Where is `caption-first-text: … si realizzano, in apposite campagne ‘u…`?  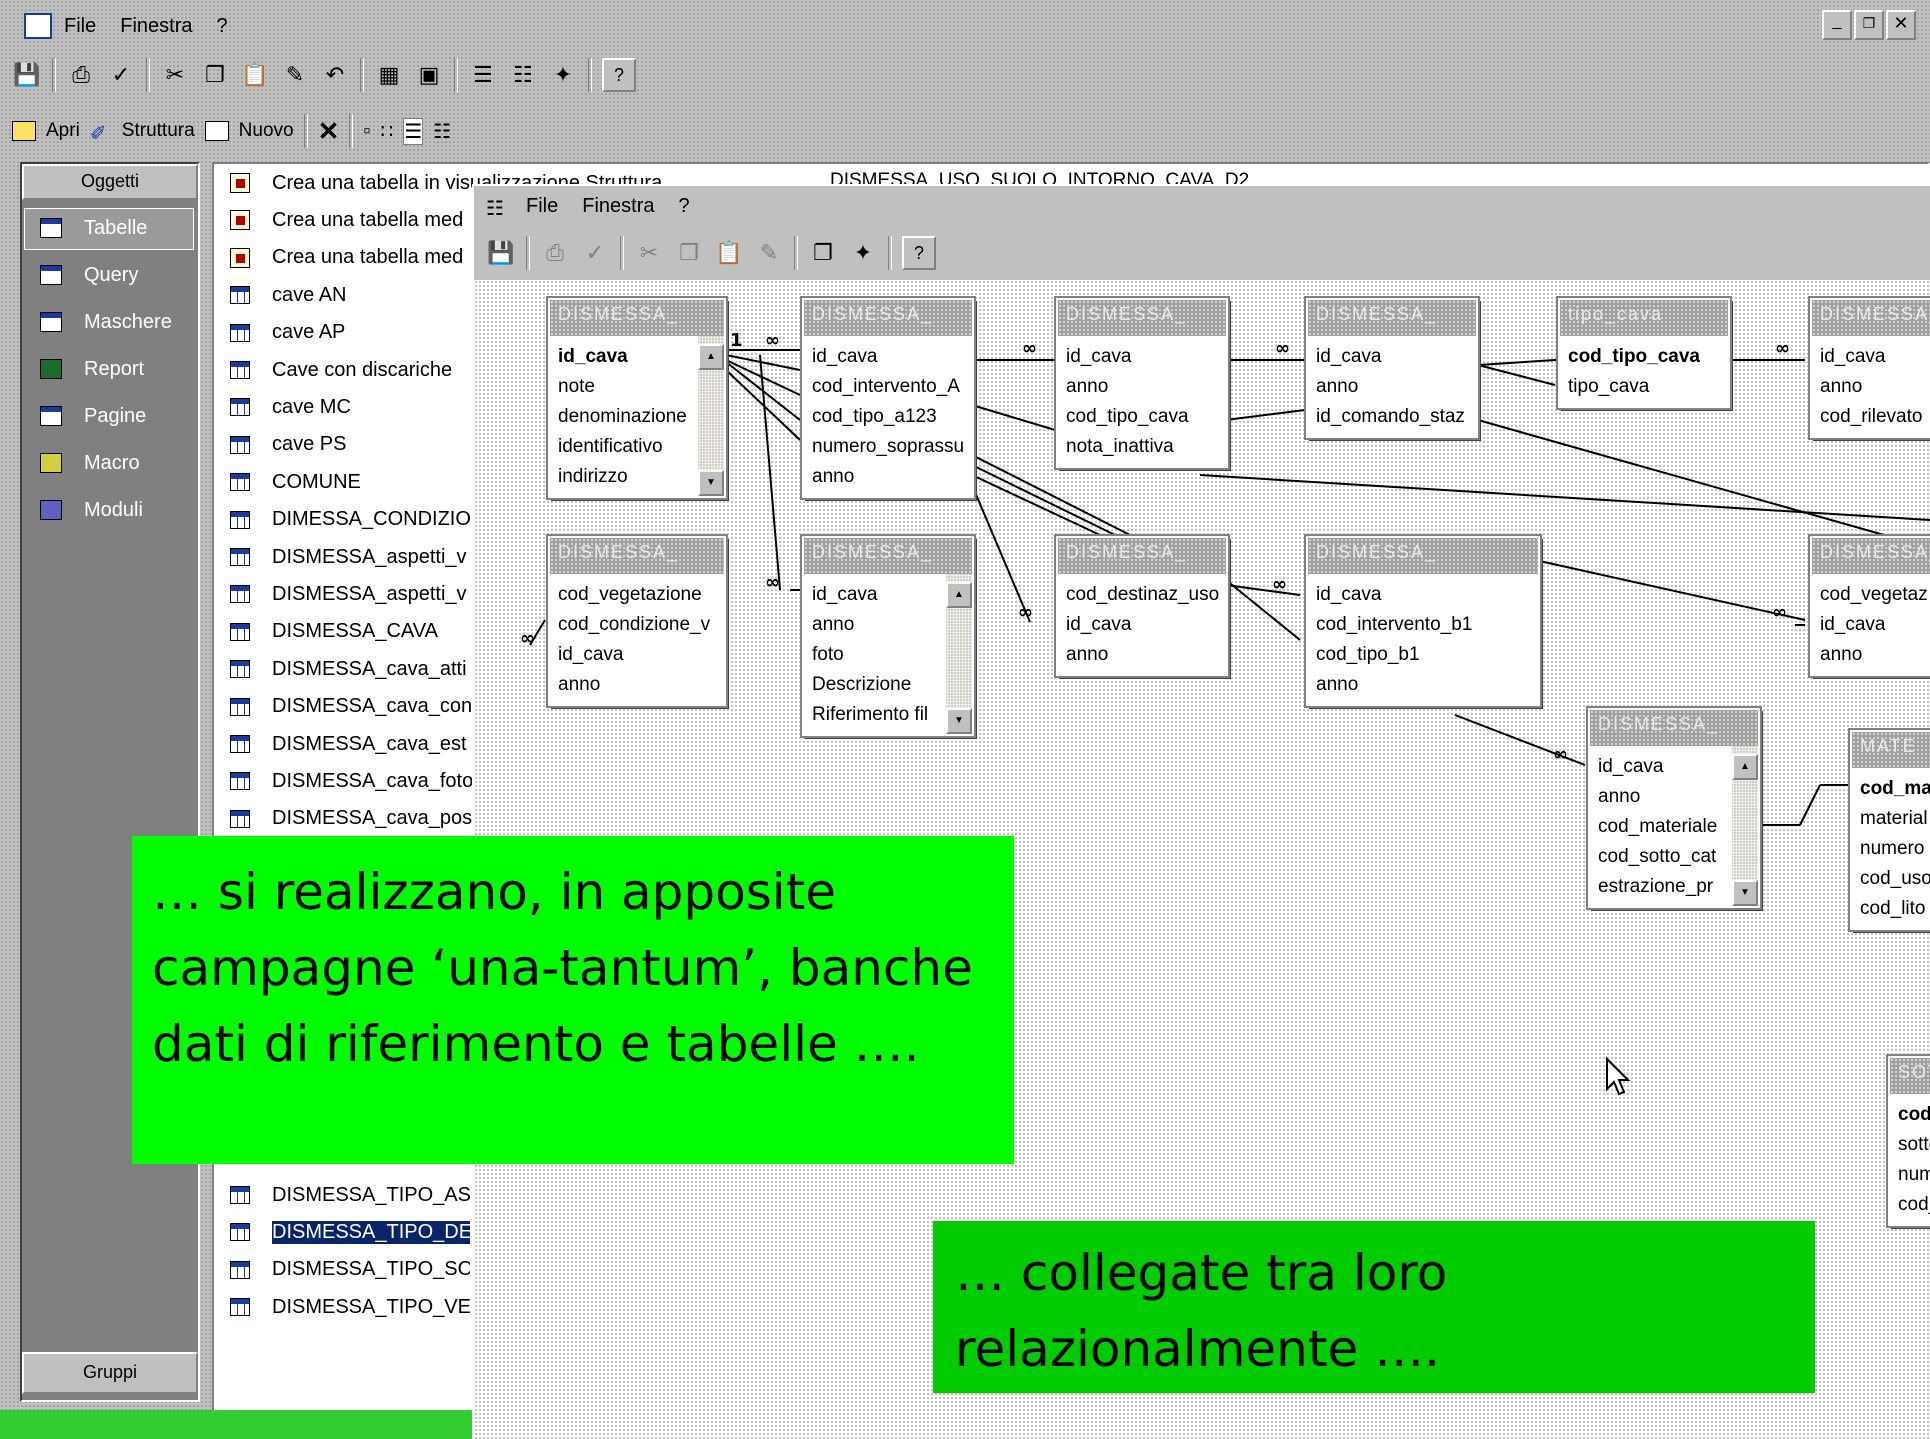
caption-first-text: … si realizzano, in apposite campagne ‘u… is located at coordinates (562, 968).